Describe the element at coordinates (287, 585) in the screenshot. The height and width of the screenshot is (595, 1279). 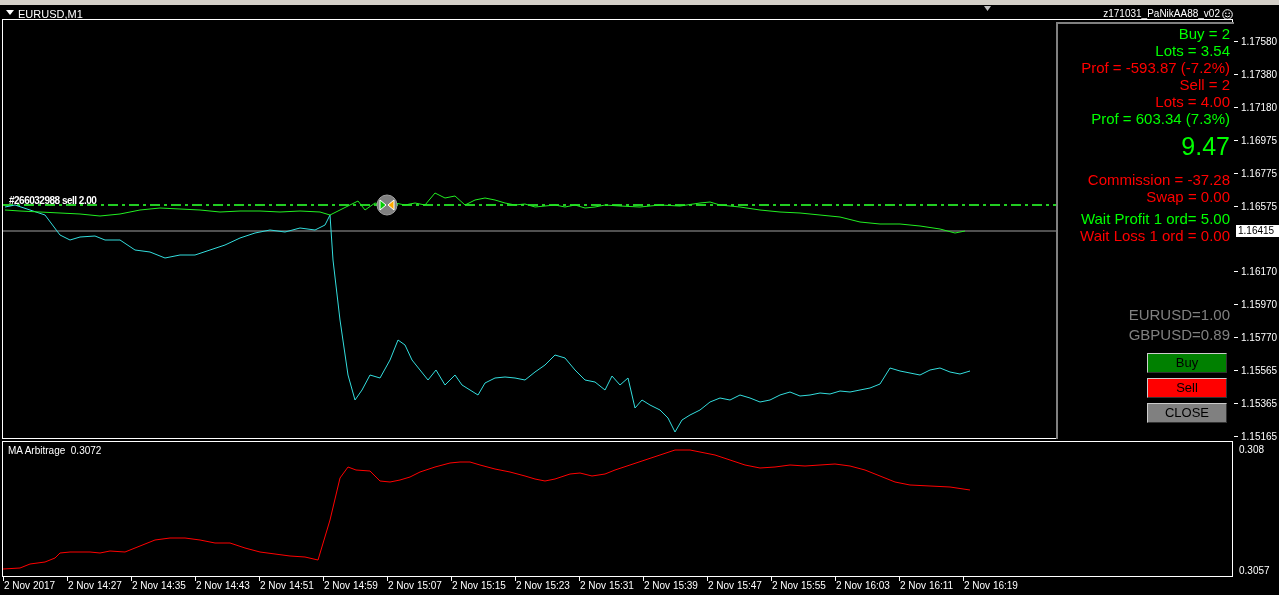
I see `time-axis-label: 2 Nov 14:51` at that location.